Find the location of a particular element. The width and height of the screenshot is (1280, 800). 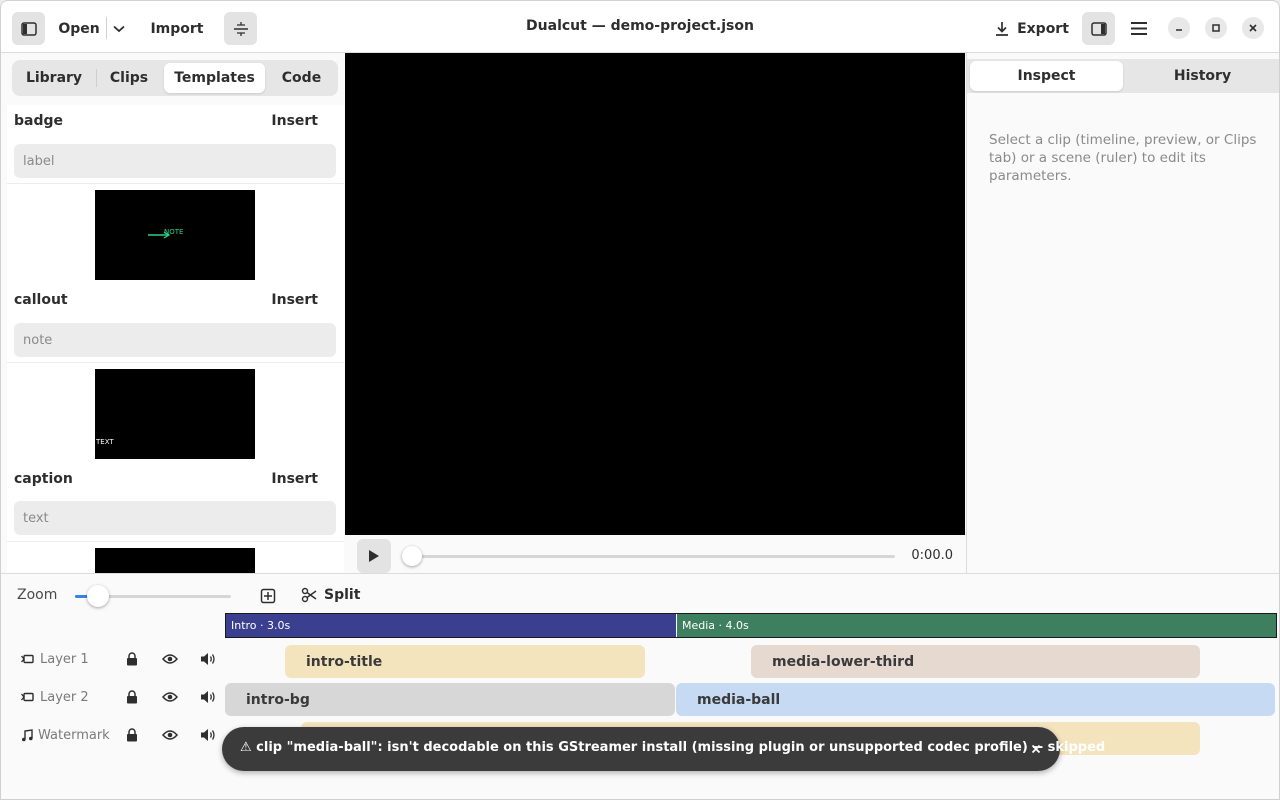

split-label: Split is located at coordinates (342, 595).